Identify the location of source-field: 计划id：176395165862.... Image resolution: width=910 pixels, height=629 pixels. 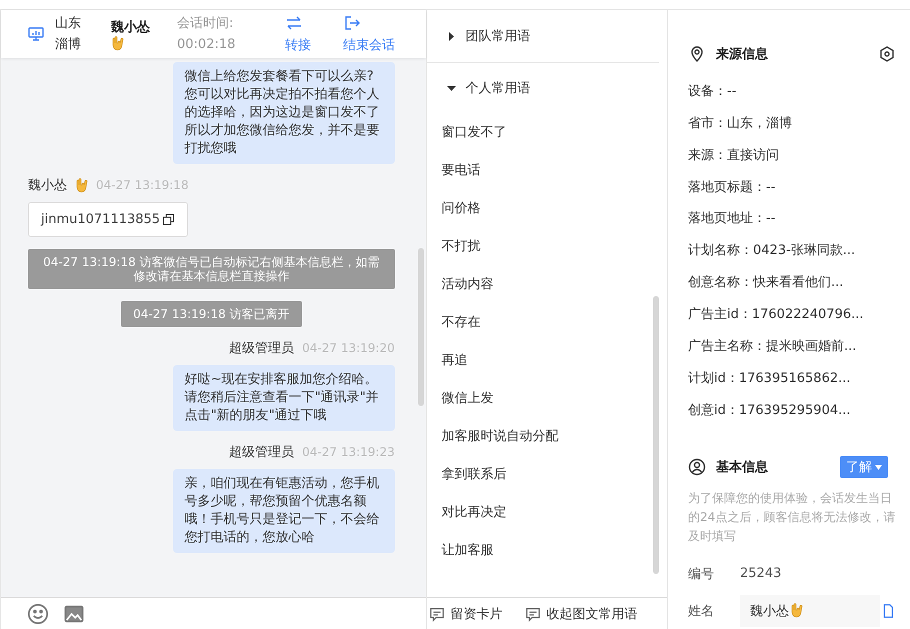
(792, 378).